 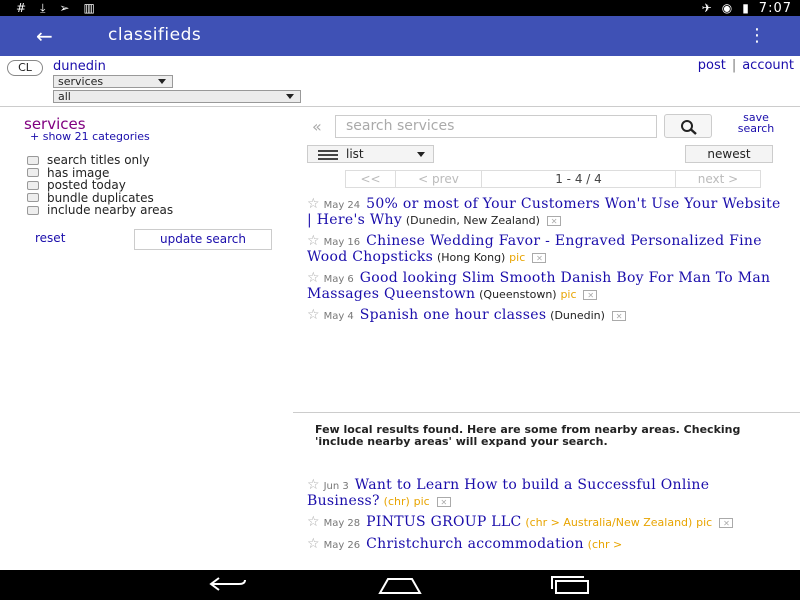 I want to click on airplane-mode-icon: ✈, so click(x=706, y=8).